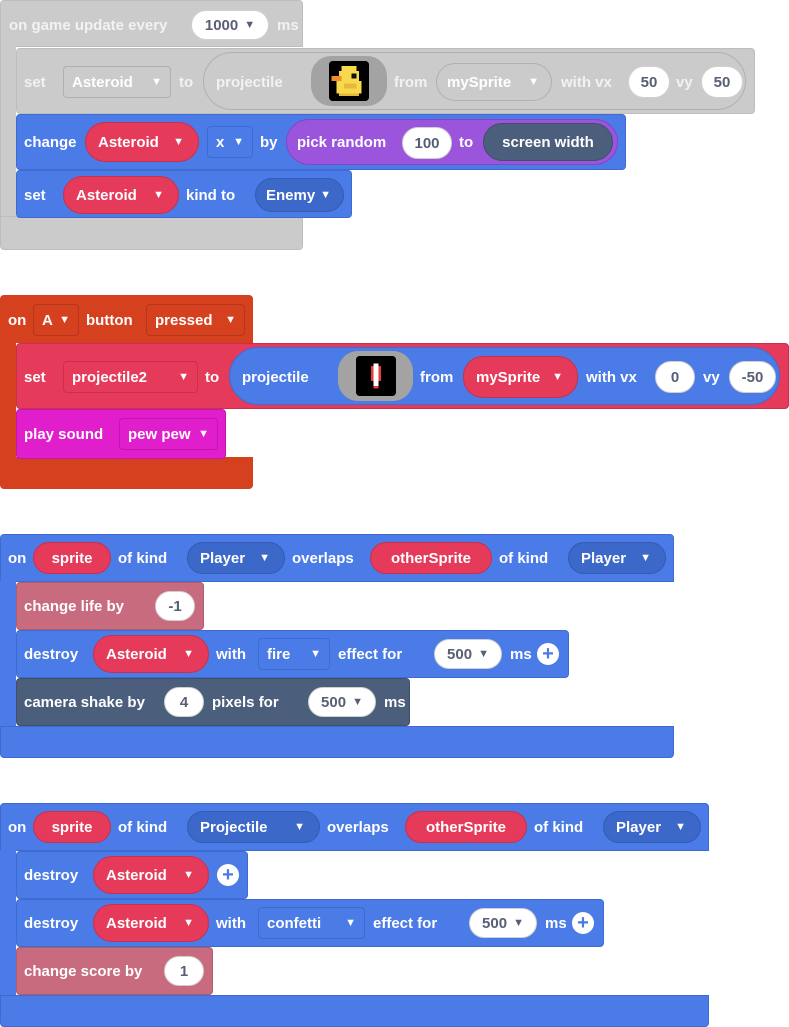 Image resolution: width=789 pixels, height=1027 pixels. Describe the element at coordinates (559, 827) in the screenshot. I see `of-kind-label-2: of kind` at that location.